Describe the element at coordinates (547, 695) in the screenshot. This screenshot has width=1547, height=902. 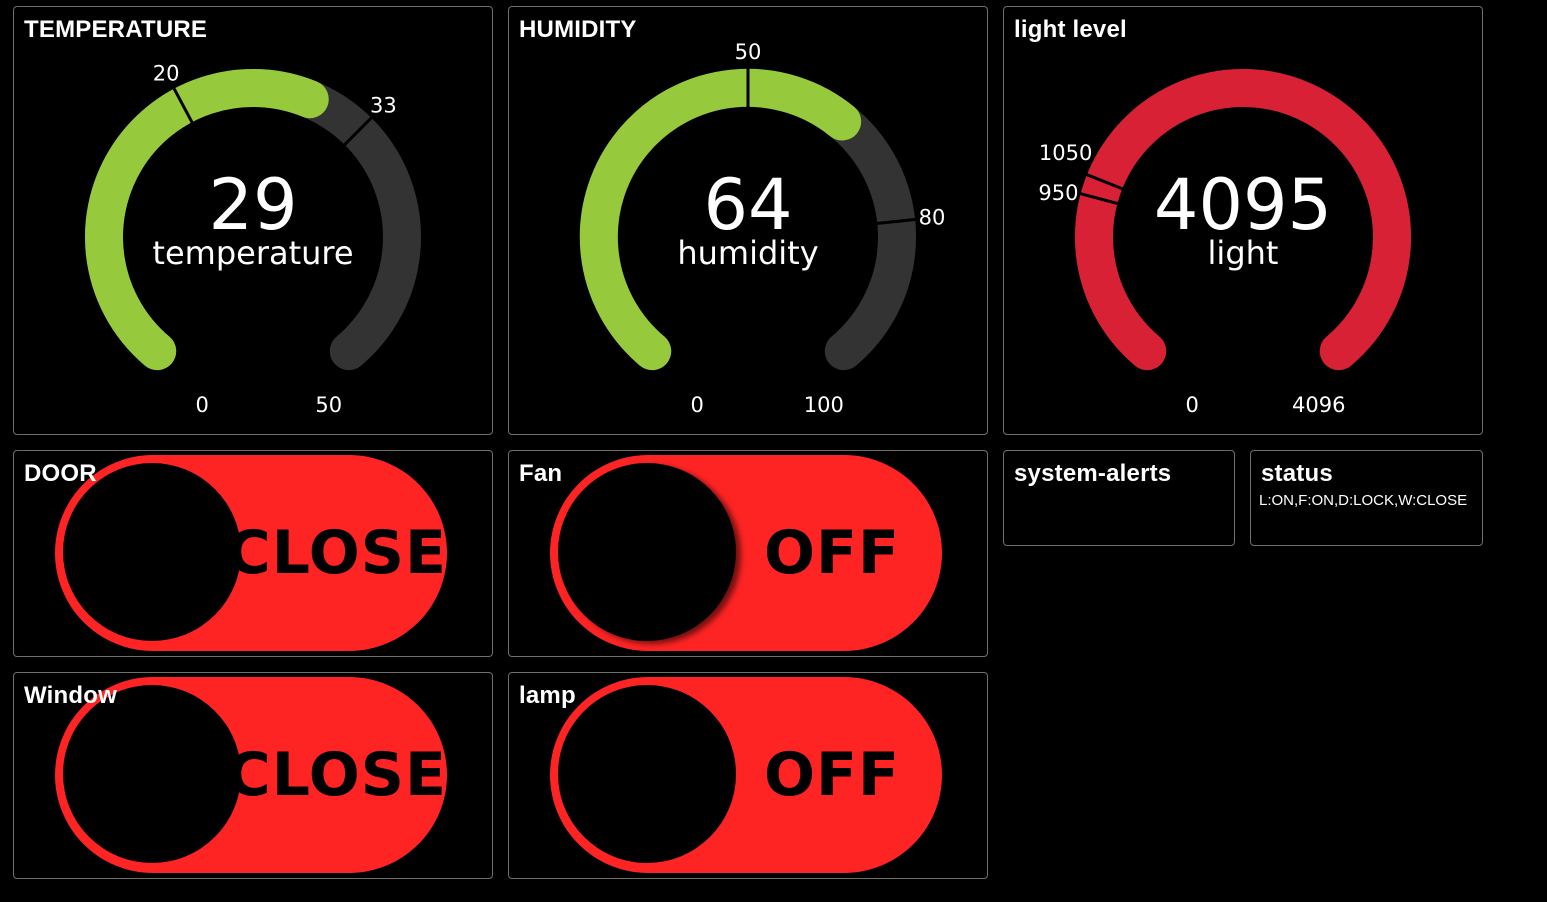
I see `lamp-title: lamp` at that location.